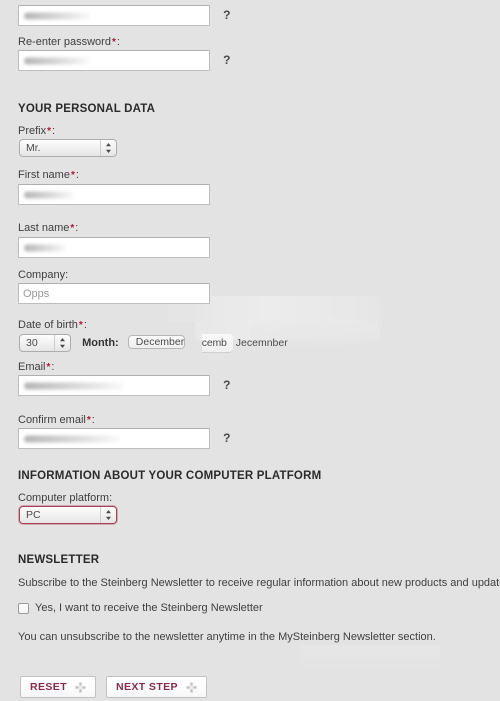  I want to click on platform-section-title: INFORMATION ABOUT YOUR COMPUTER PLATFORM, so click(170, 476).